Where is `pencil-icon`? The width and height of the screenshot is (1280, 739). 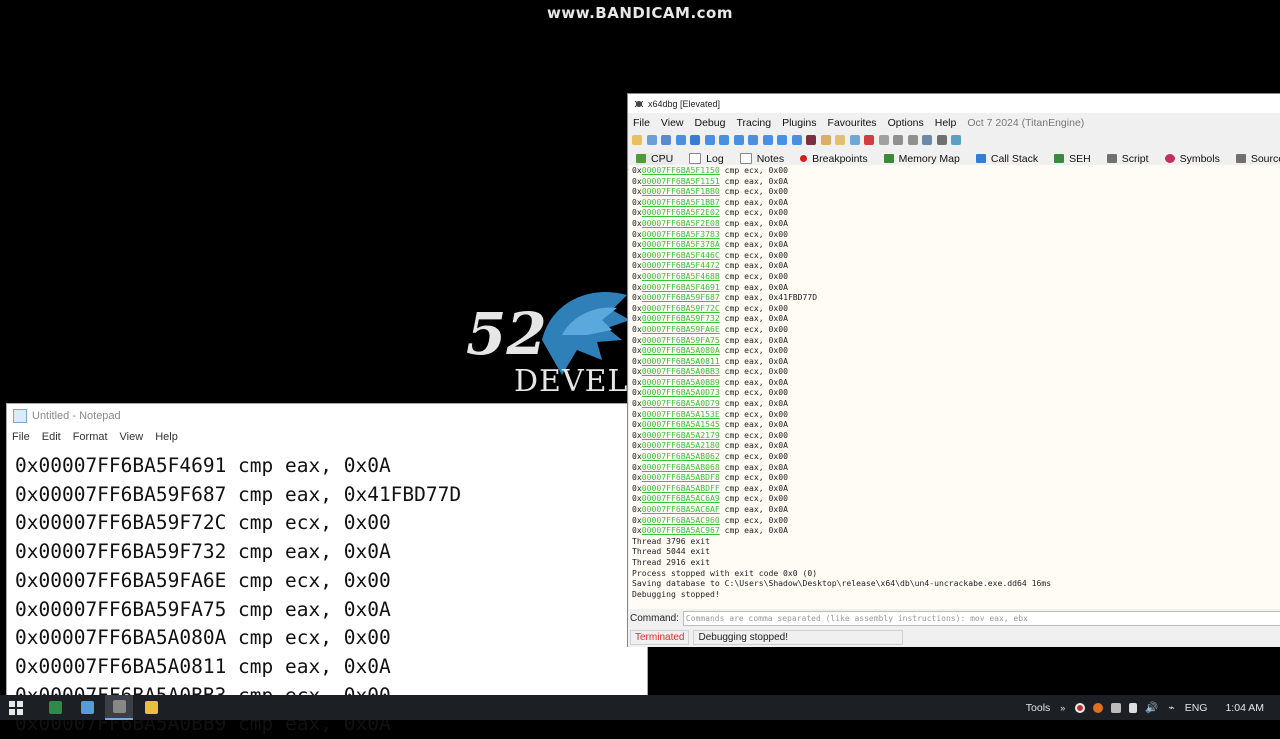 pencil-icon is located at coordinates (825, 139).